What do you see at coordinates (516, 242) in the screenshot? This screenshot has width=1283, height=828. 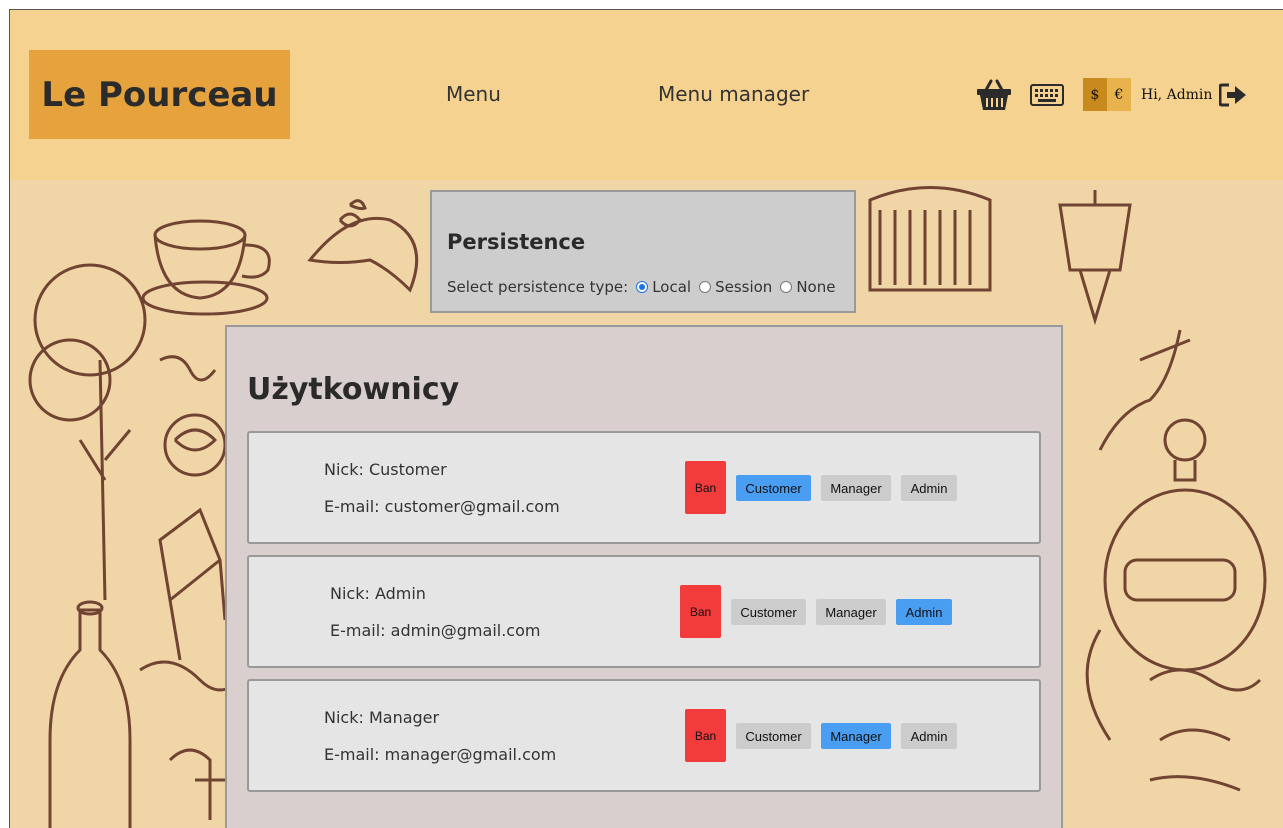 I see `persistence-title: Persistence` at bounding box center [516, 242].